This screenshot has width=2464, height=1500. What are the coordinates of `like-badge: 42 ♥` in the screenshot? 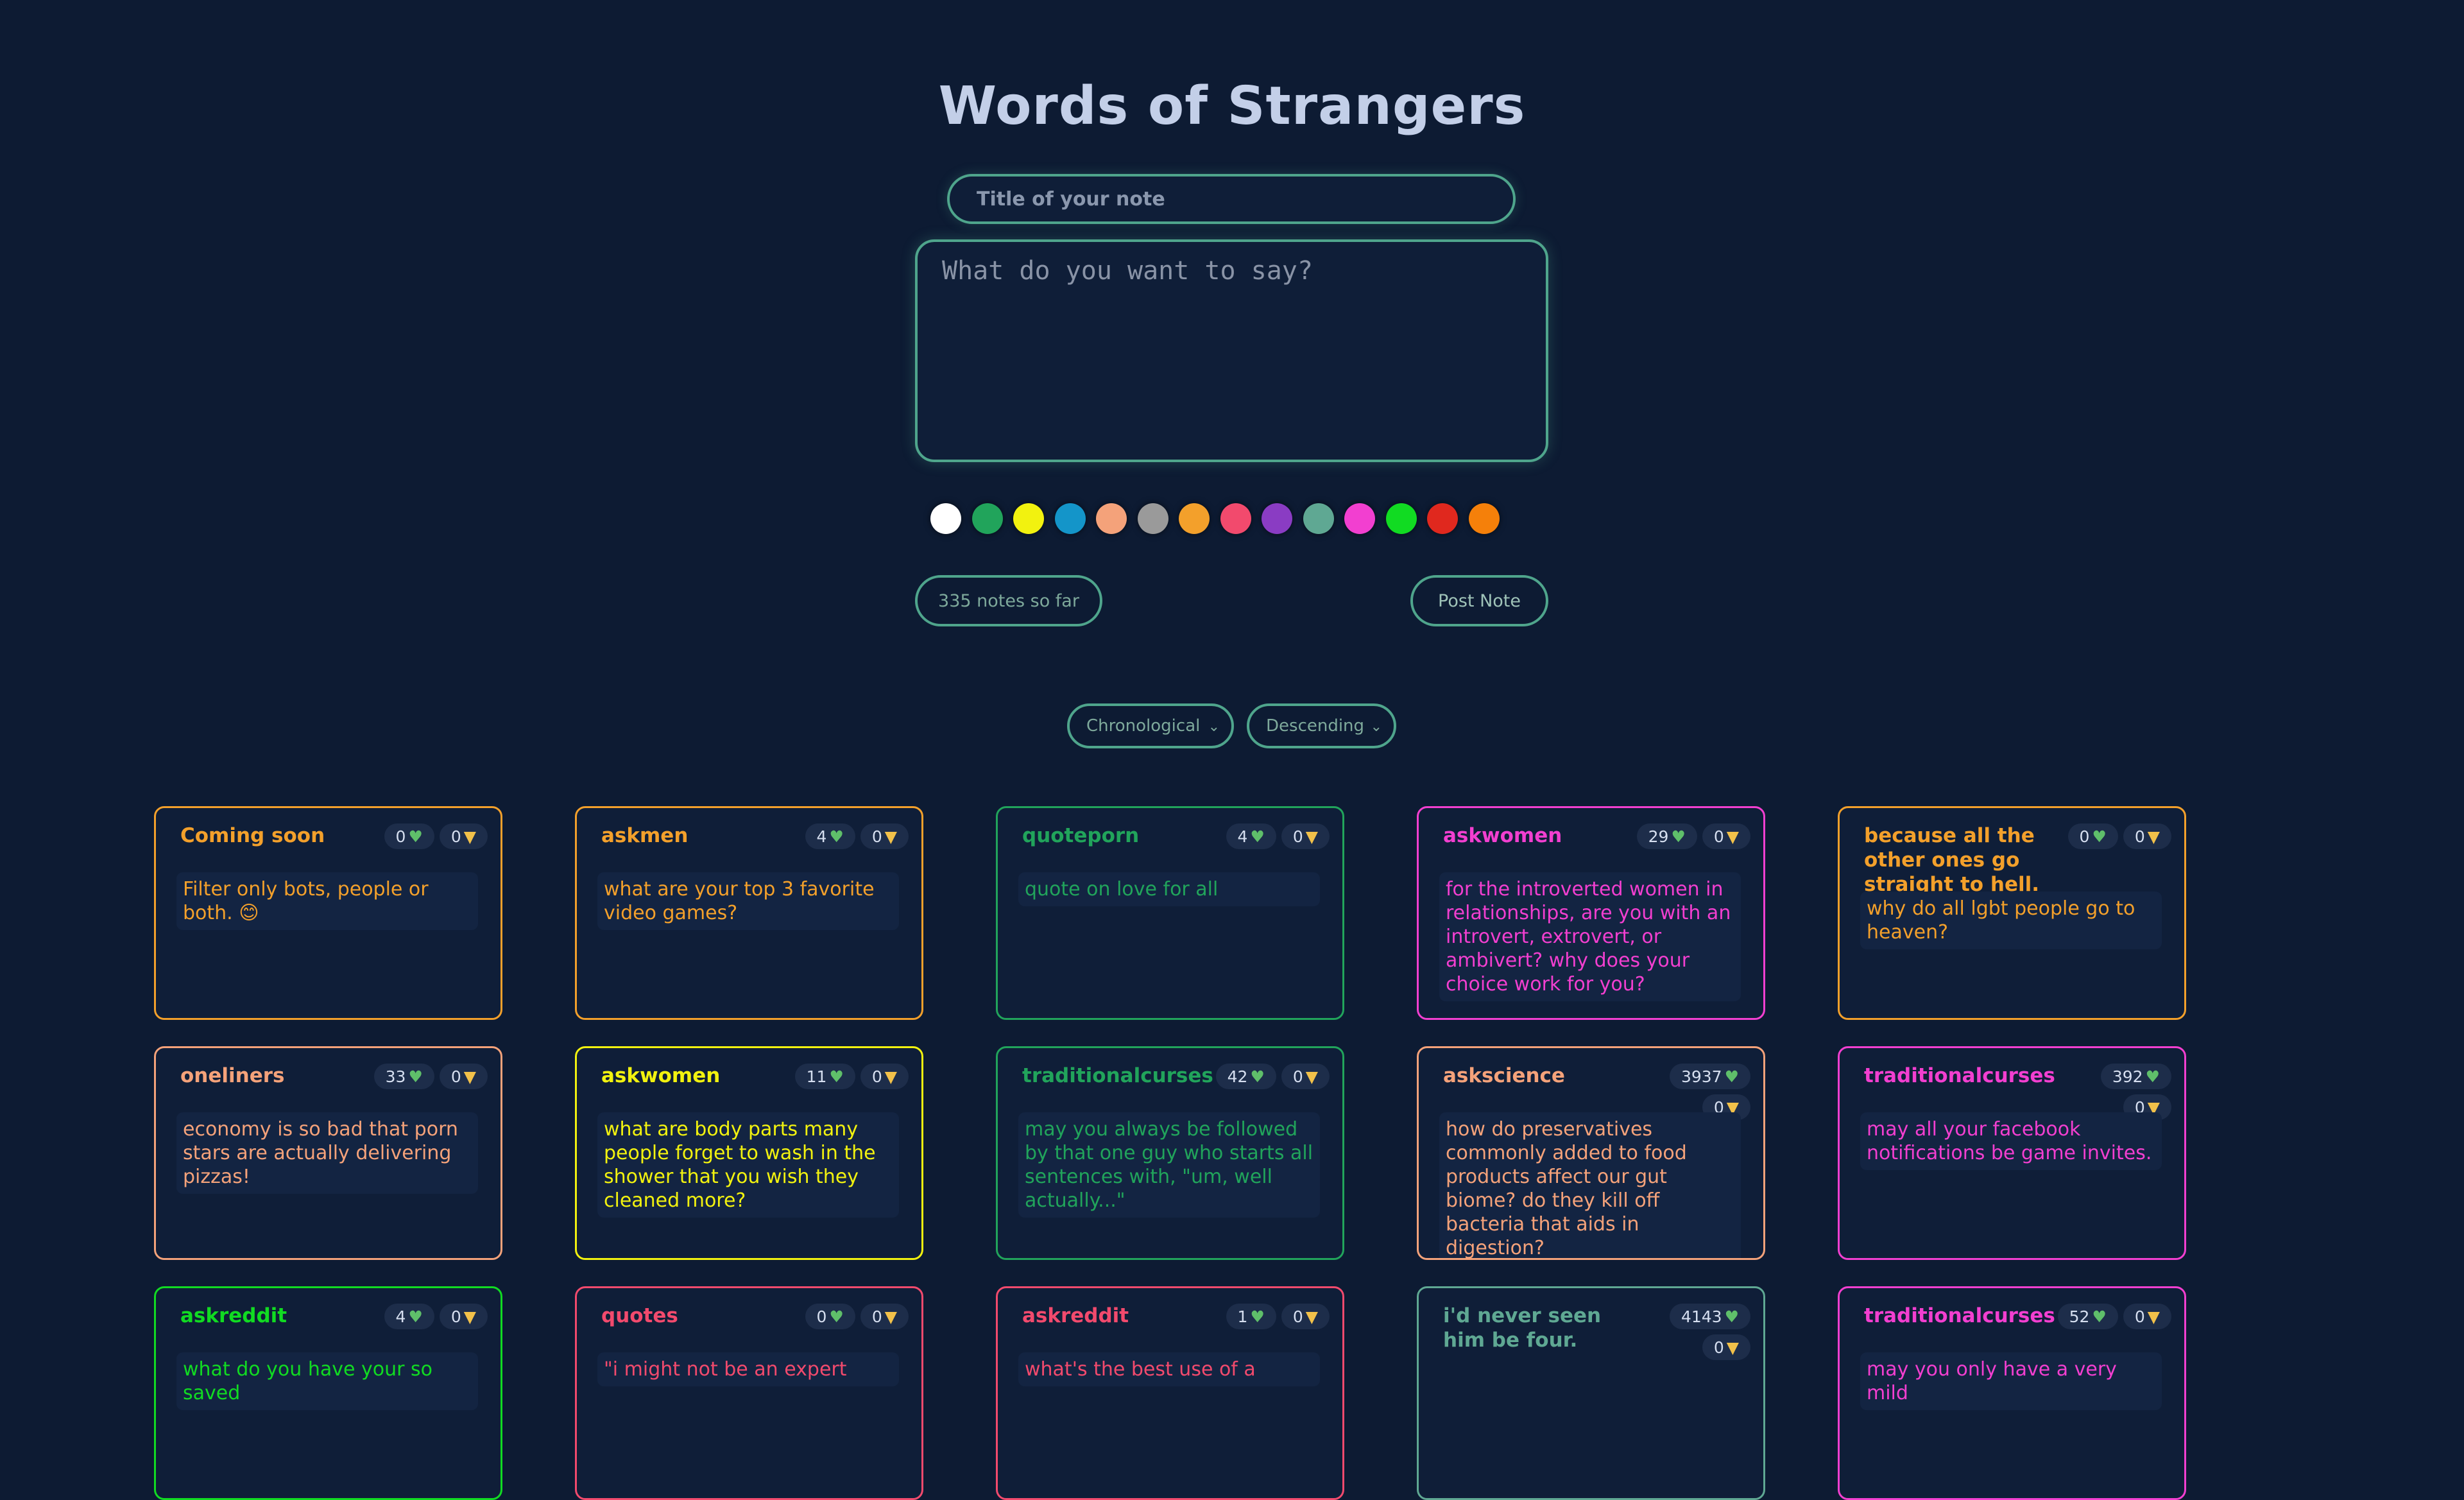 It's located at (1246, 1077).